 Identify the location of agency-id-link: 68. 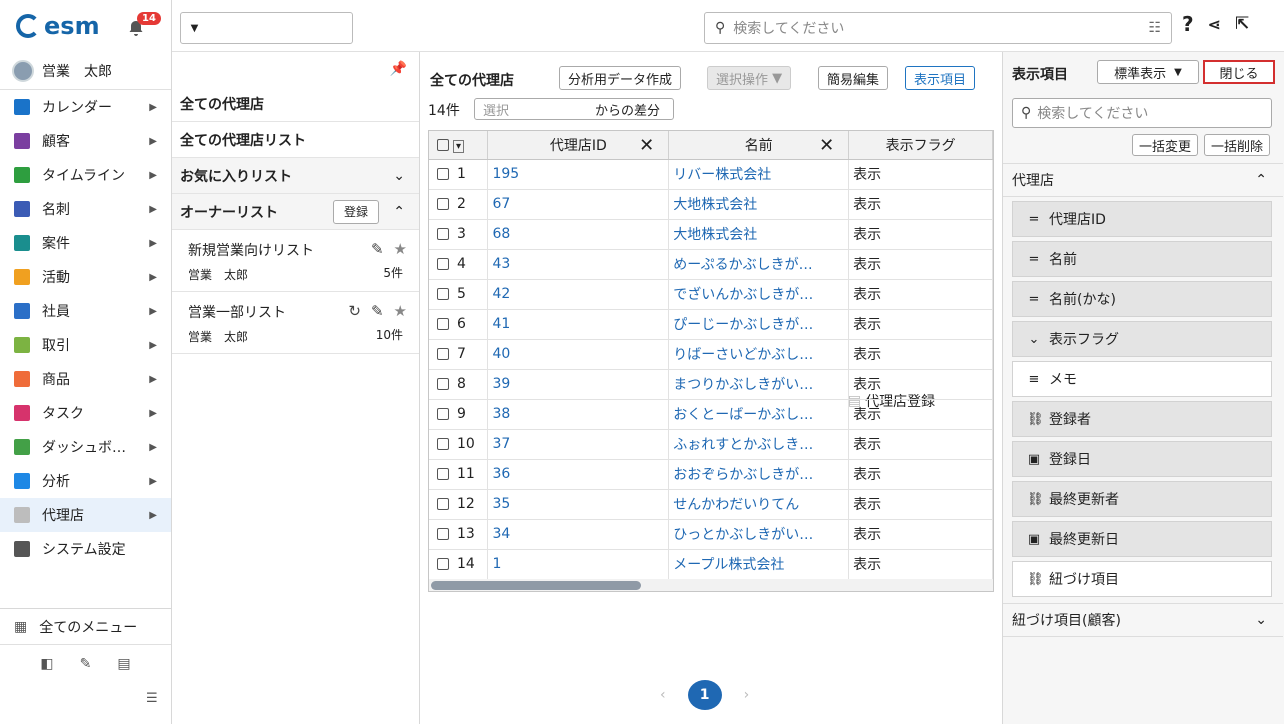
(578, 234).